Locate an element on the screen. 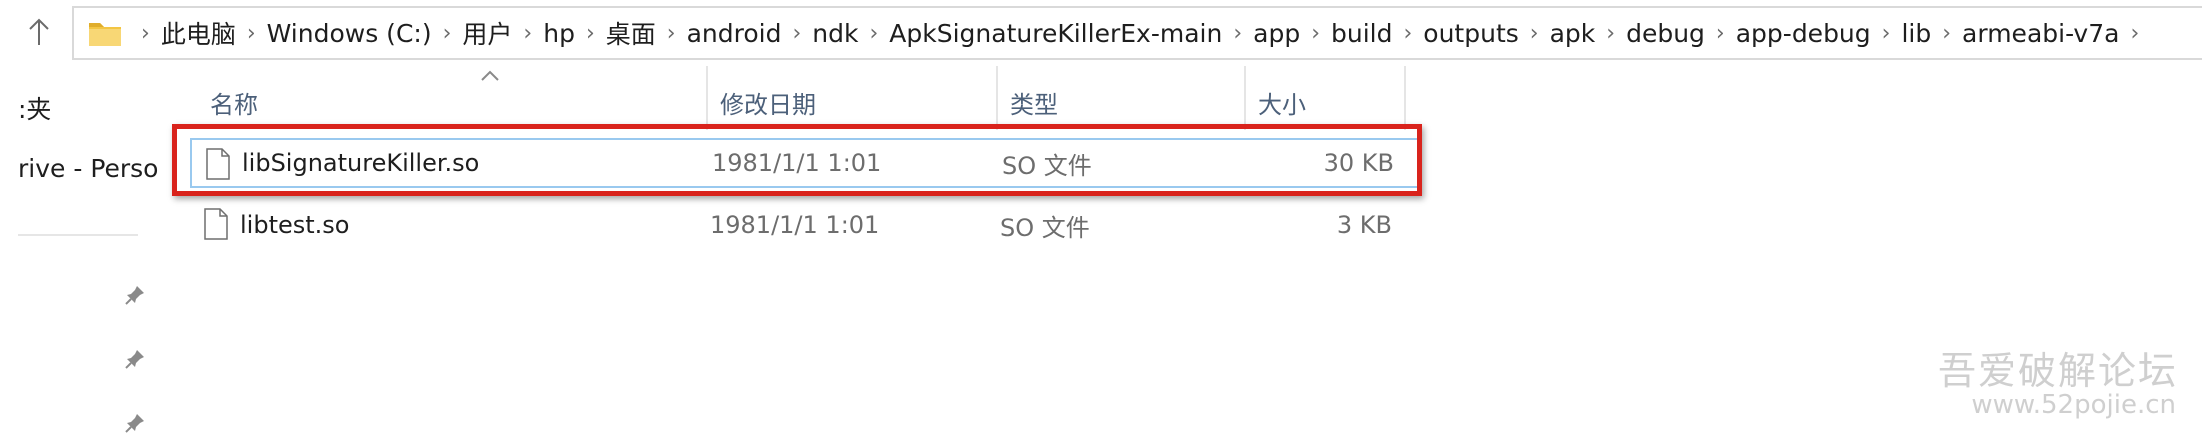 The image size is (2202, 442). column-header-type: 类型 is located at coordinates (1122, 98).